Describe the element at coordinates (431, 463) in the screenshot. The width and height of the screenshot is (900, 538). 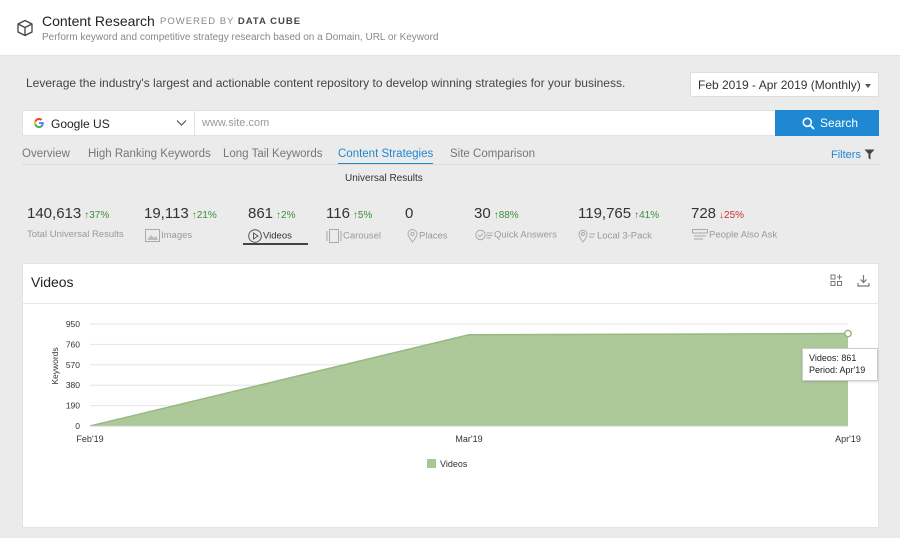
I see `legend-swatch` at that location.